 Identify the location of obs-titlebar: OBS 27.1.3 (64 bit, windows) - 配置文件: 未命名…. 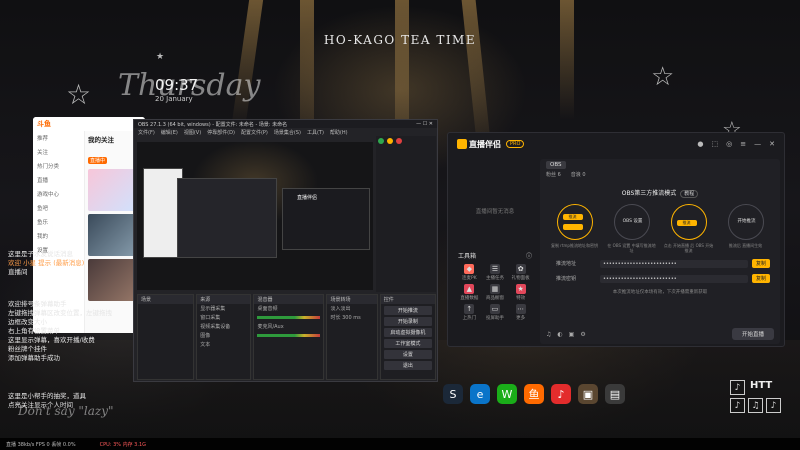
(285, 124).